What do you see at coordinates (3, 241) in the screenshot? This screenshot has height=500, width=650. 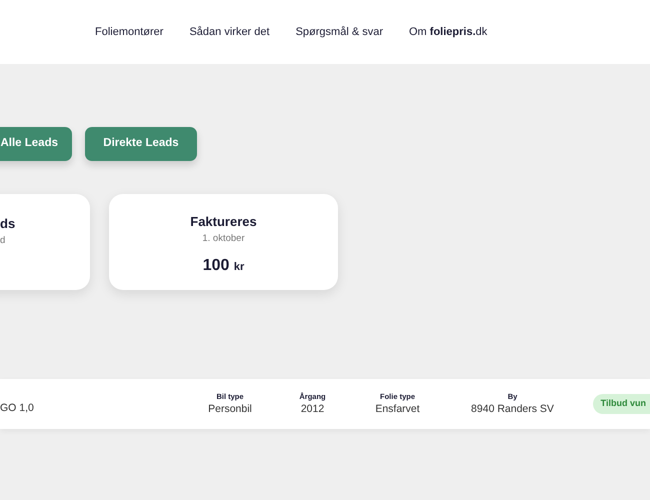 I see `card-subtitle: d` at bounding box center [3, 241].